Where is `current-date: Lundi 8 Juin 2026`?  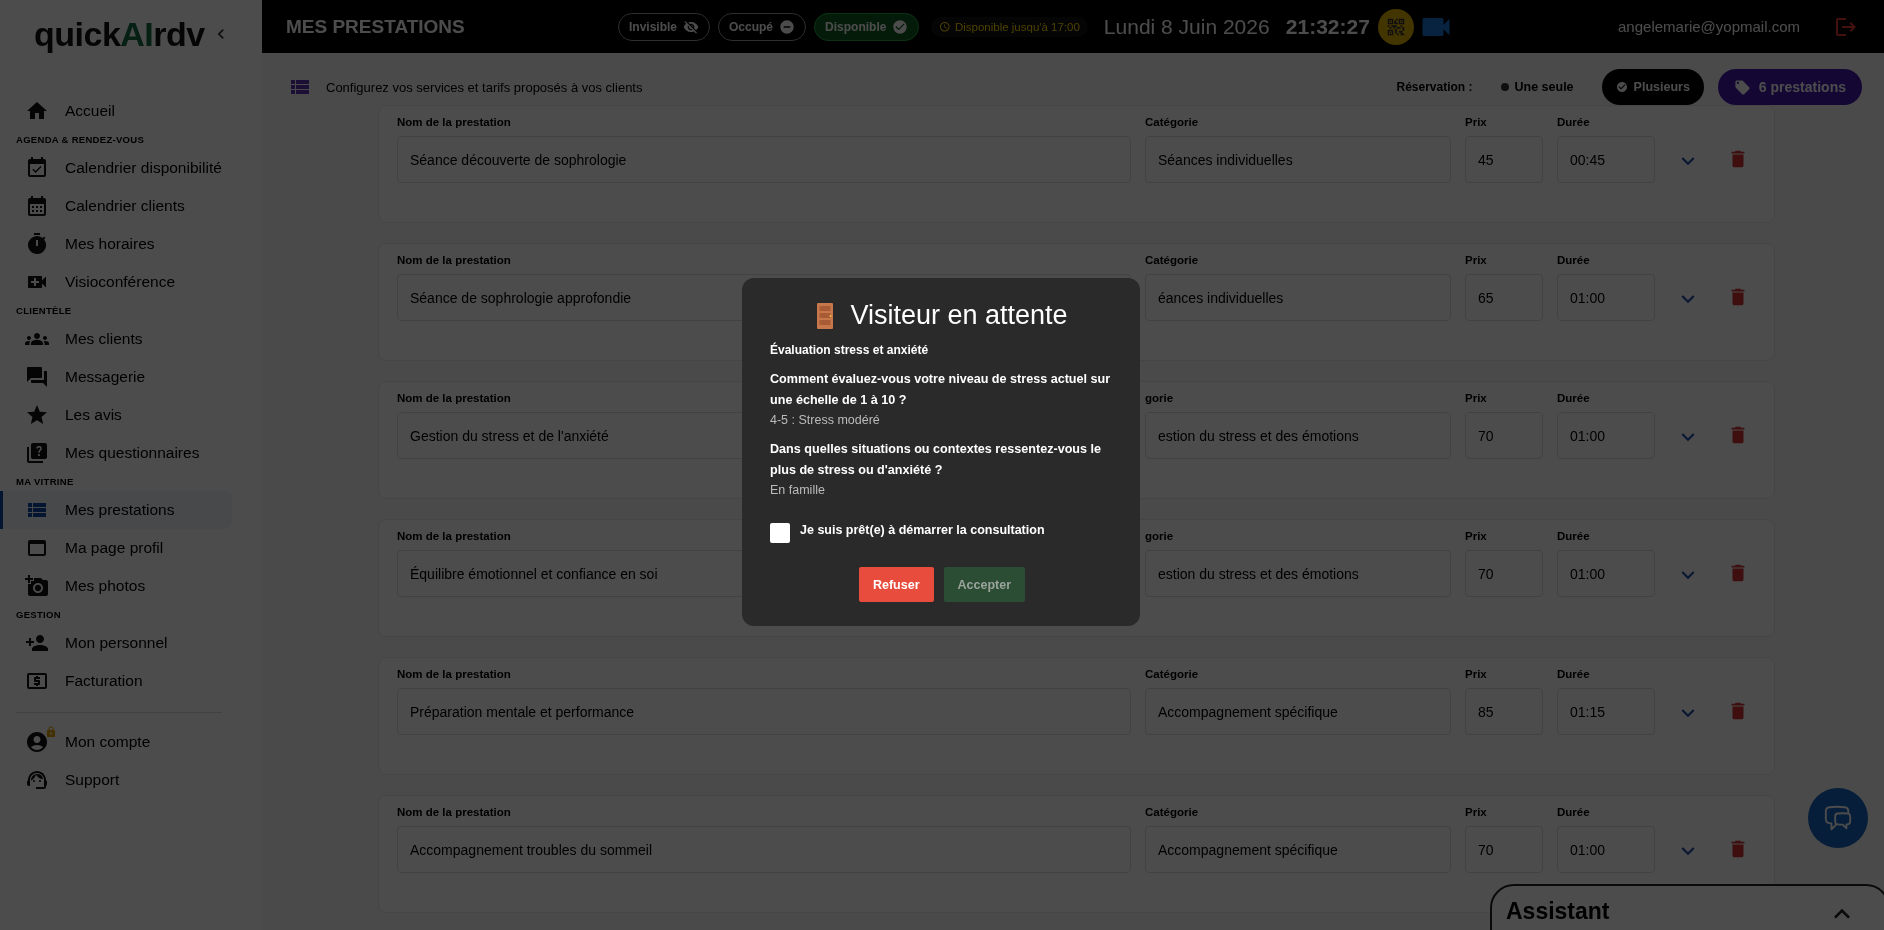
current-date: Lundi 8 Juin 2026 is located at coordinates (1187, 26).